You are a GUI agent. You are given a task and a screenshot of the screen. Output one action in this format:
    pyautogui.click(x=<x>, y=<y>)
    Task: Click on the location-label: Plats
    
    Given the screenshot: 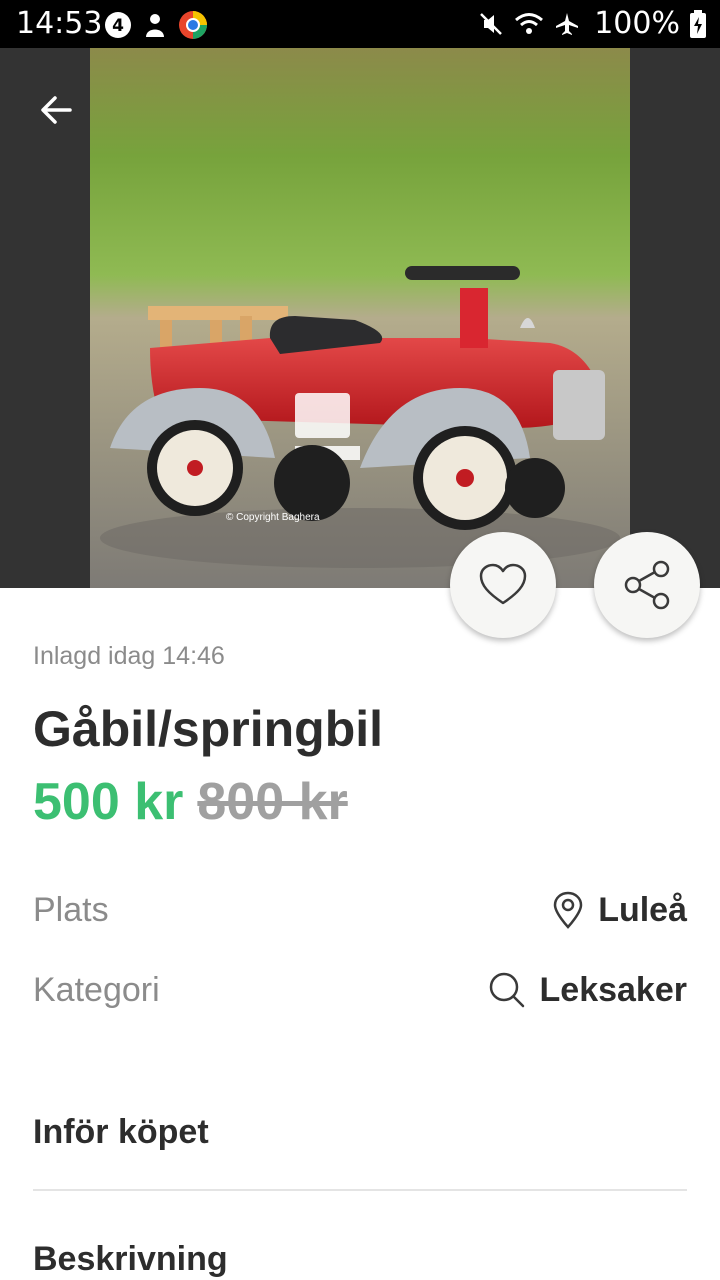 What is the action you would take?
    pyautogui.click(x=71, y=909)
    